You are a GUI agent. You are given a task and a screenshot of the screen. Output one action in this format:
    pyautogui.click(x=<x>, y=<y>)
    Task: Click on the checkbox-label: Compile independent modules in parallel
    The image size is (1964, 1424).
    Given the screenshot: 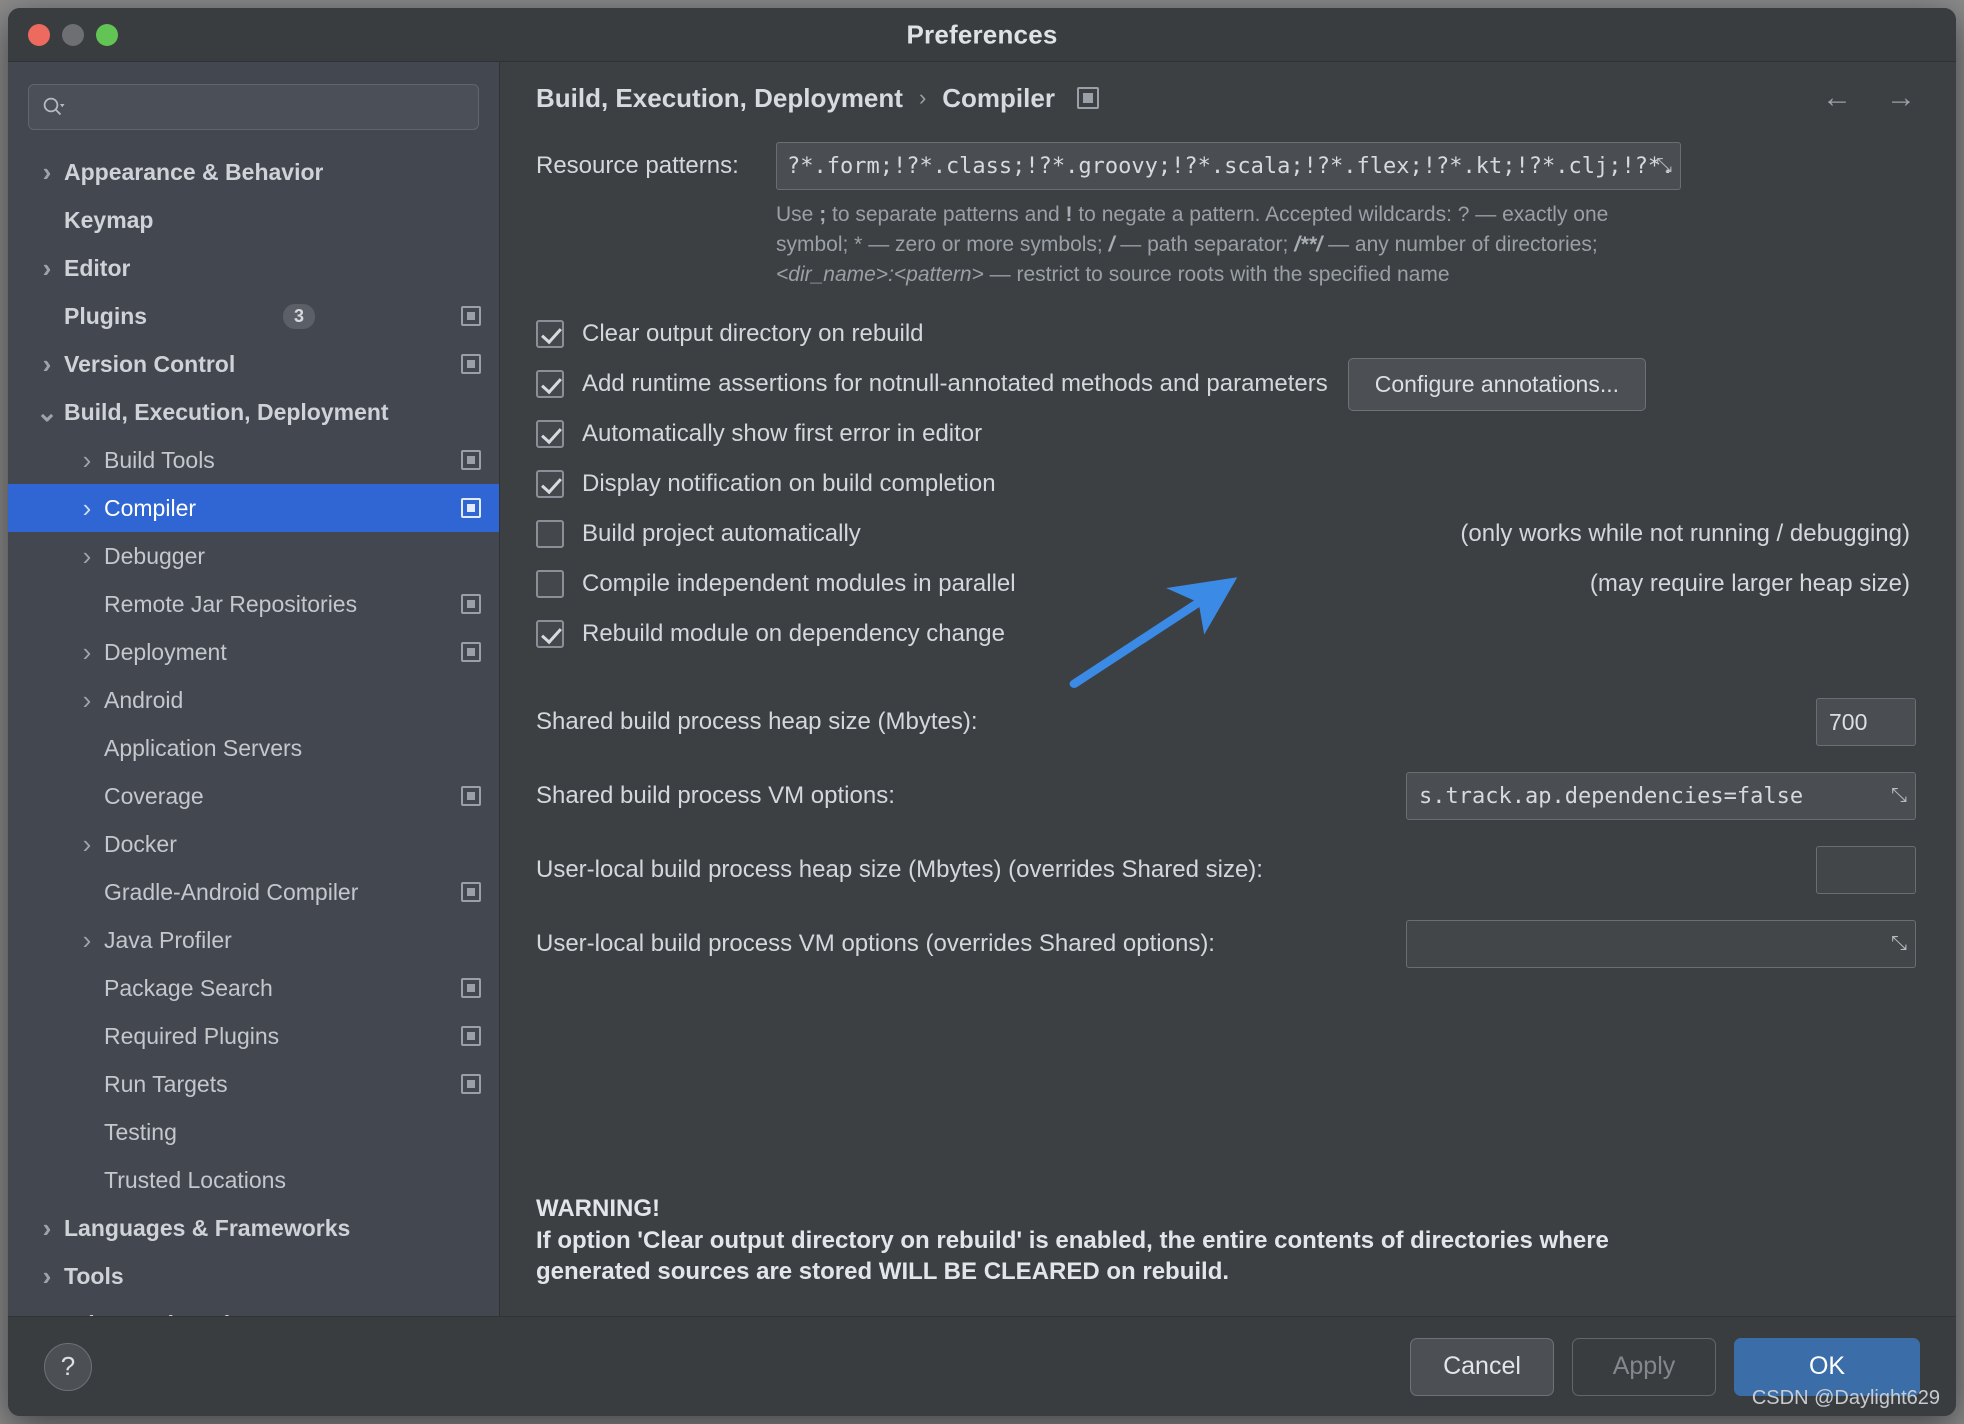 What is the action you would take?
    pyautogui.click(x=799, y=584)
    